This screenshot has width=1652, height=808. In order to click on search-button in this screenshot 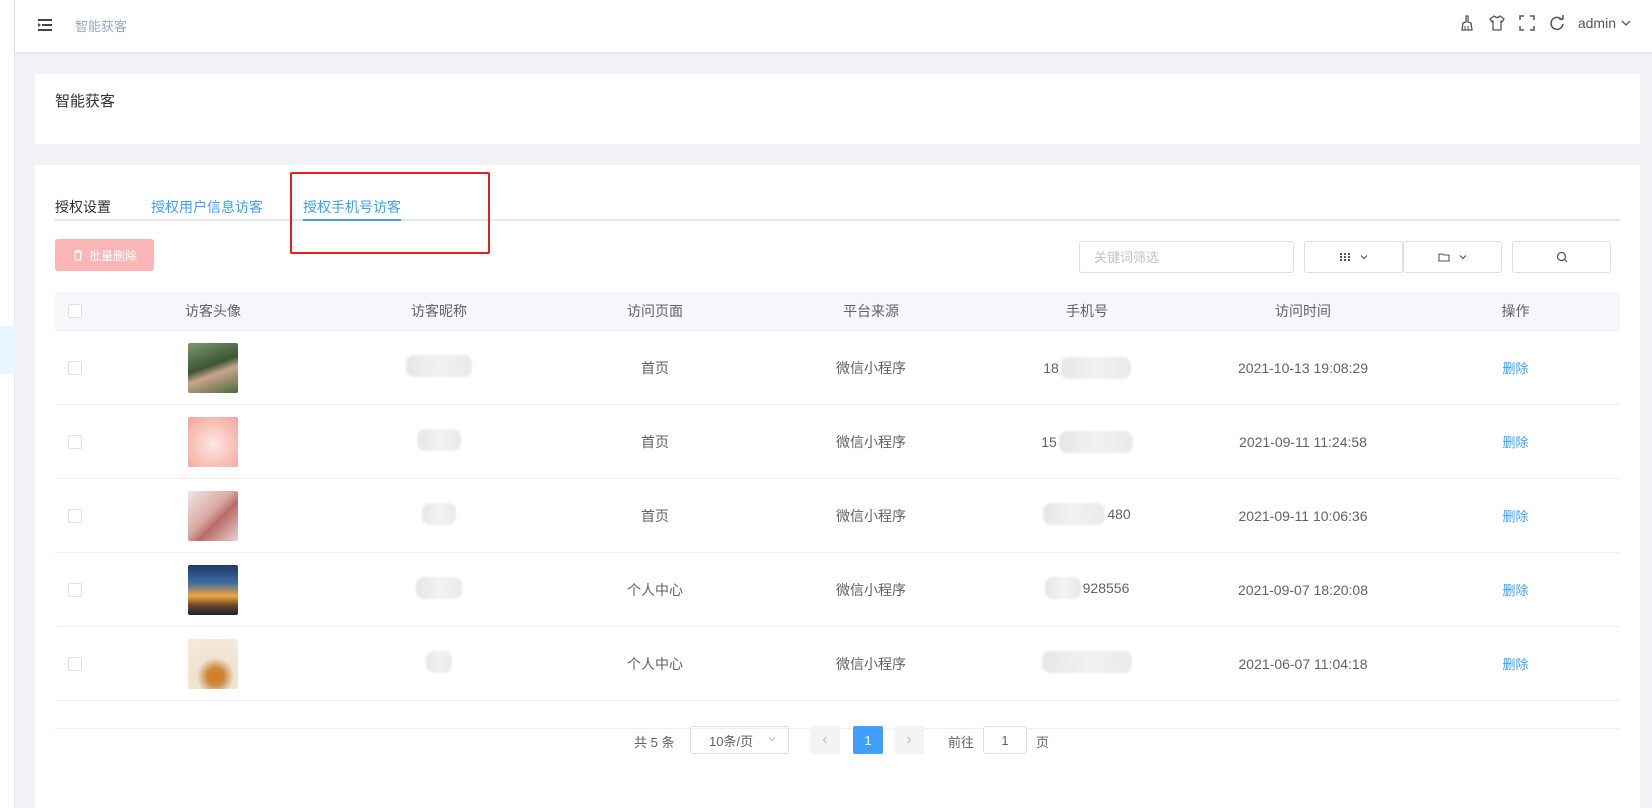, I will do `click(1561, 257)`.